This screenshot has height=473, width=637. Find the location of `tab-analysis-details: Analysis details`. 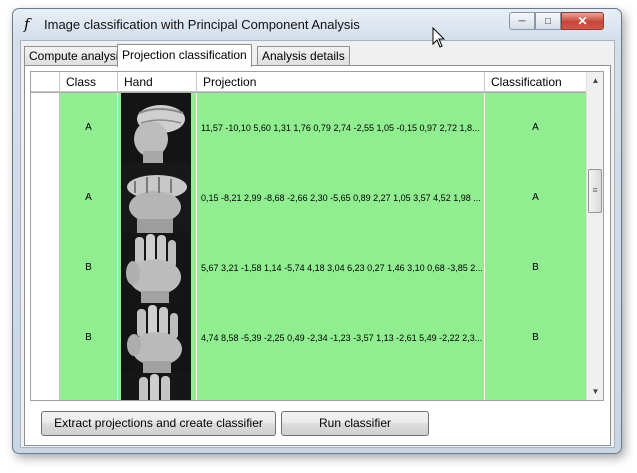

tab-analysis-details: Analysis details is located at coordinates (303, 56).